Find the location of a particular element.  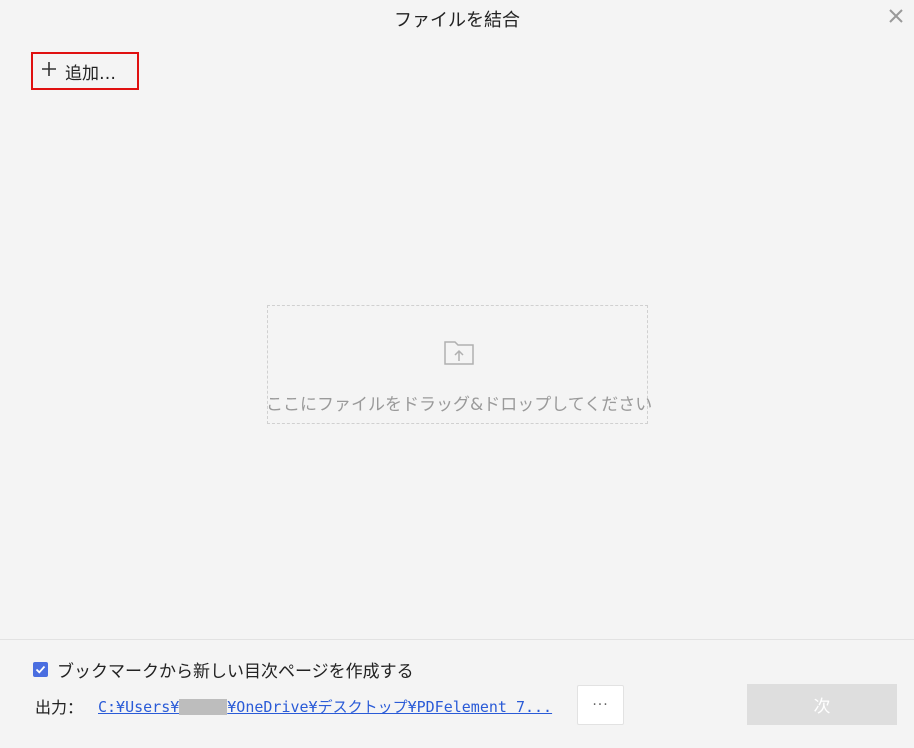

close-button is located at coordinates (896, 16).